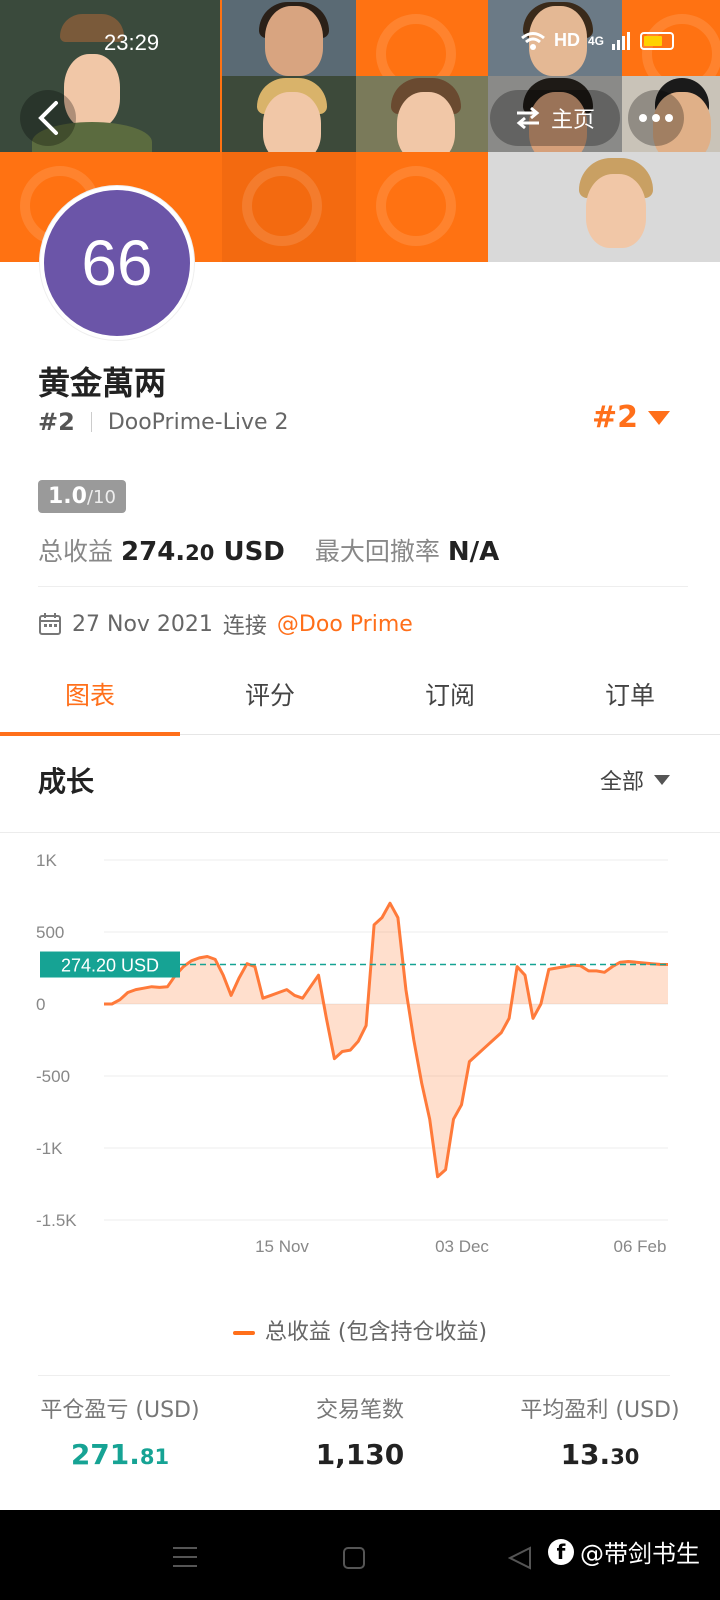 Image resolution: width=720 pixels, height=1600 pixels. I want to click on metric-label: 平均盈利 (USD), so click(600, 1410).